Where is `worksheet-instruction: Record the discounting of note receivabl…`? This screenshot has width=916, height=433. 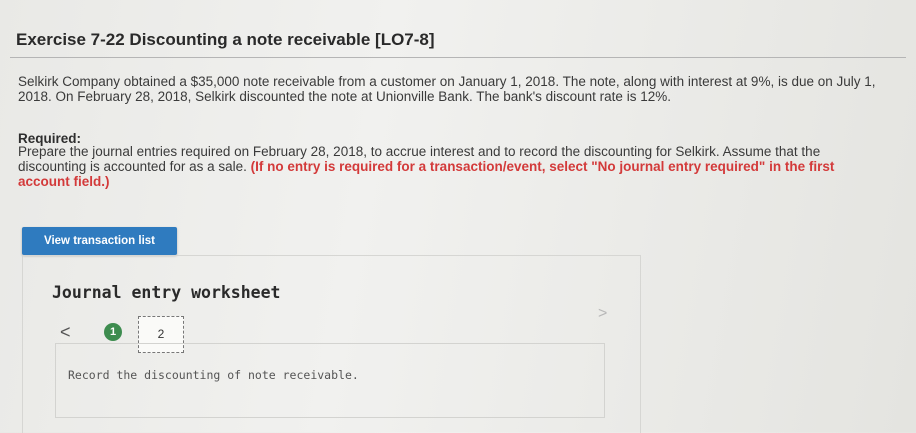
worksheet-instruction: Record the discounting of note receivabl… is located at coordinates (213, 375).